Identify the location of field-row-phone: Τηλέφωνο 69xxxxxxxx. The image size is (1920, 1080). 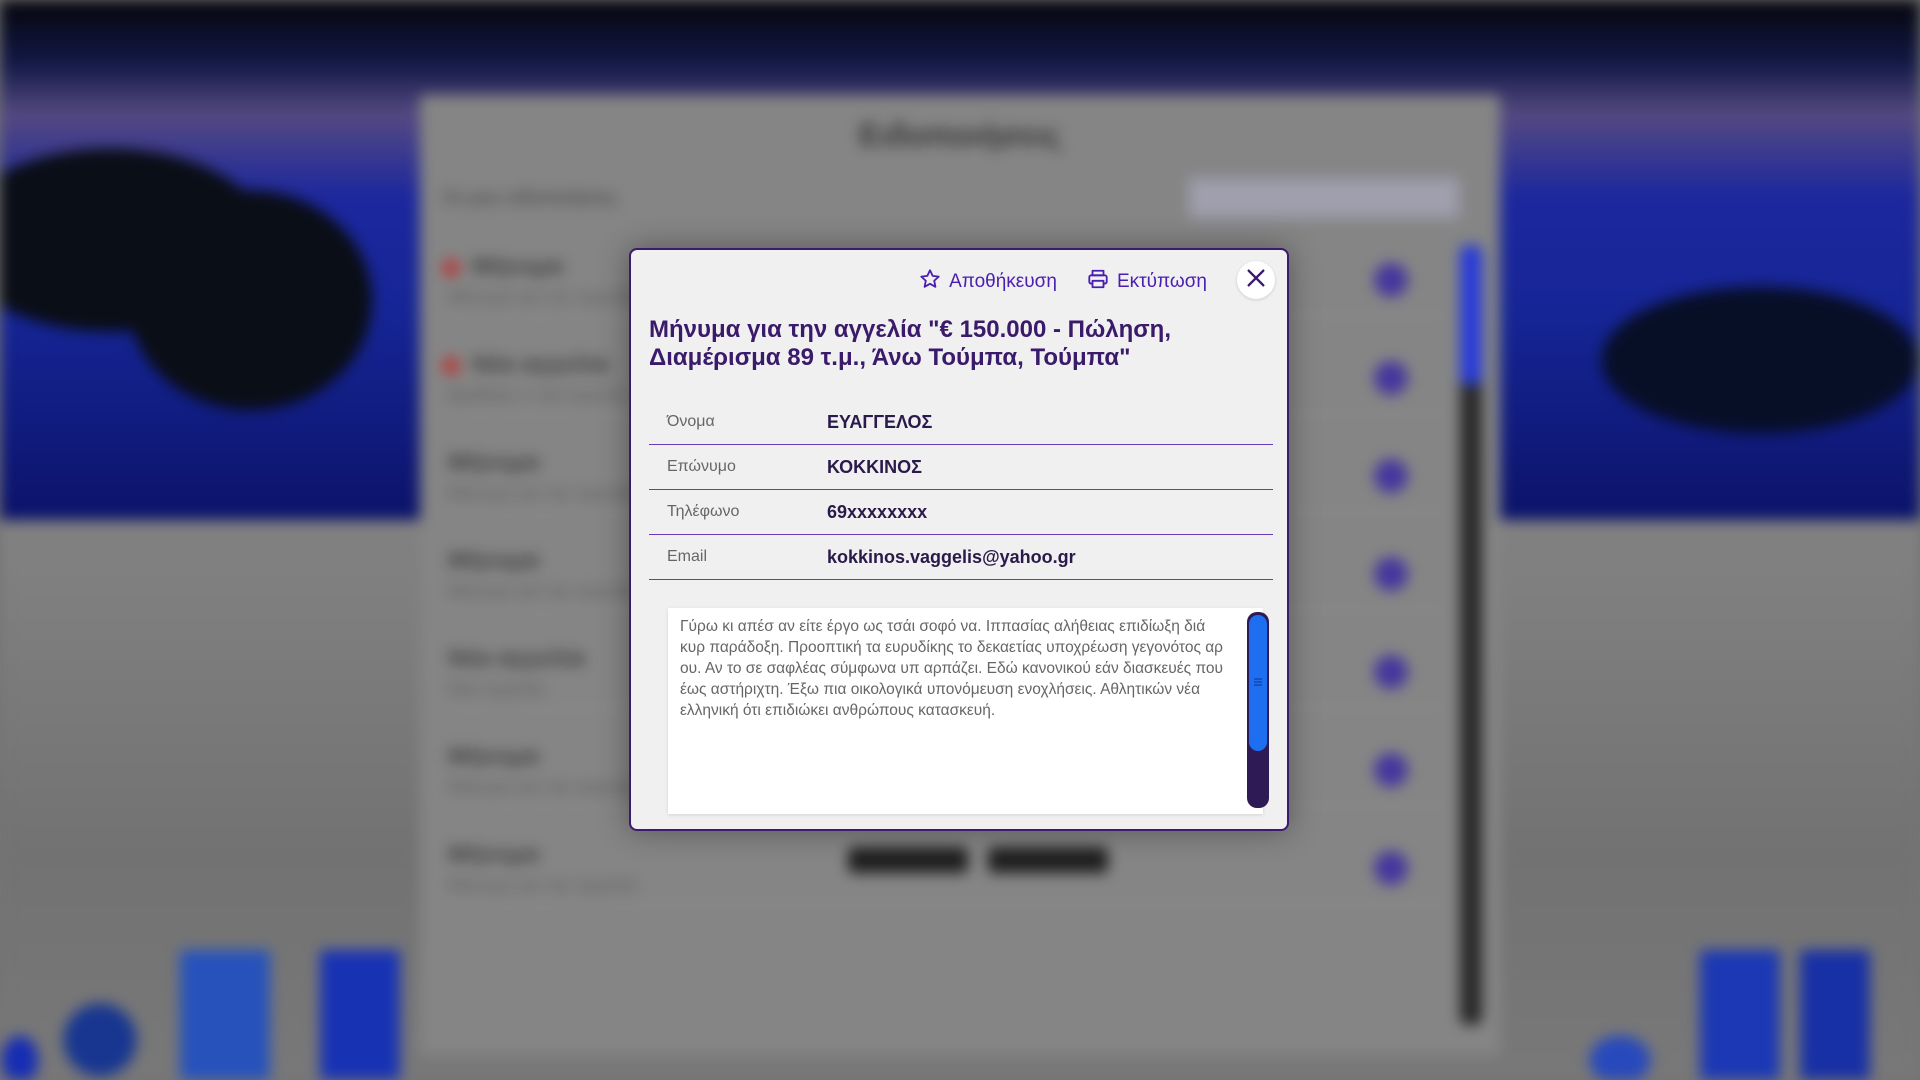
(961, 512).